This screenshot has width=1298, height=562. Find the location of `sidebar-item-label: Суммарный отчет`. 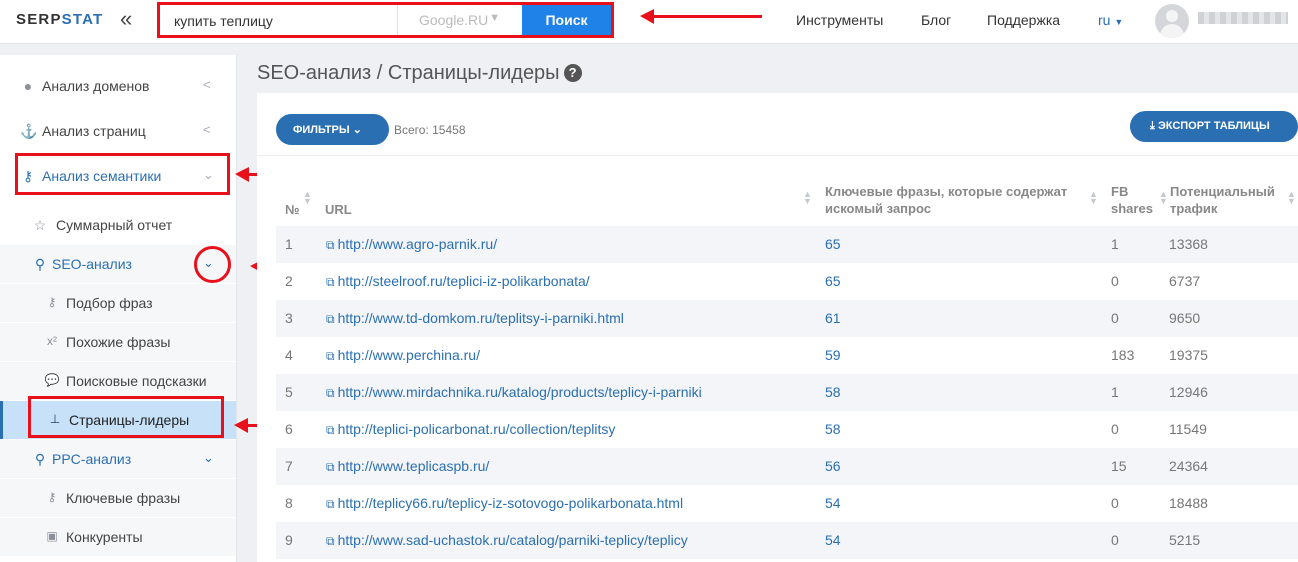

sidebar-item-label: Суммарный отчет is located at coordinates (114, 225).